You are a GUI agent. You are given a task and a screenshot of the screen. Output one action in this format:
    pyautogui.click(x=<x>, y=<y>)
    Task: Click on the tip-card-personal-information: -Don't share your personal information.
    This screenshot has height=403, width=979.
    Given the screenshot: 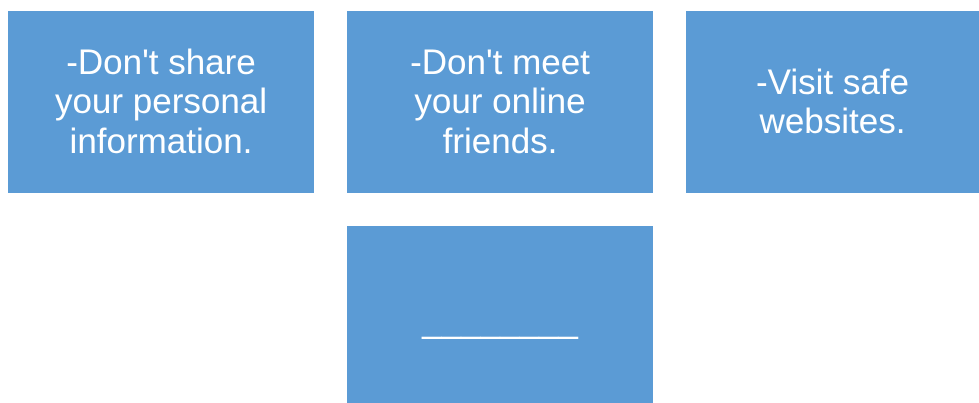 What is the action you would take?
    pyautogui.click(x=161, y=102)
    